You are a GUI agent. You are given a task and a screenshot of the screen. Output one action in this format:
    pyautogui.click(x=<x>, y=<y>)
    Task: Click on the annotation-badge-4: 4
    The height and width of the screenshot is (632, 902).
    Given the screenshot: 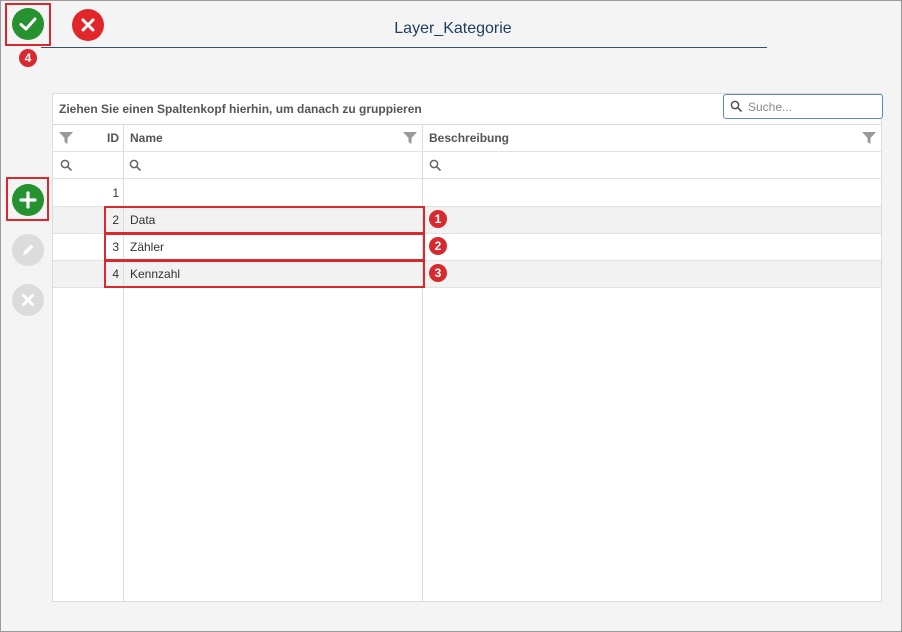 What is the action you would take?
    pyautogui.click(x=28, y=58)
    